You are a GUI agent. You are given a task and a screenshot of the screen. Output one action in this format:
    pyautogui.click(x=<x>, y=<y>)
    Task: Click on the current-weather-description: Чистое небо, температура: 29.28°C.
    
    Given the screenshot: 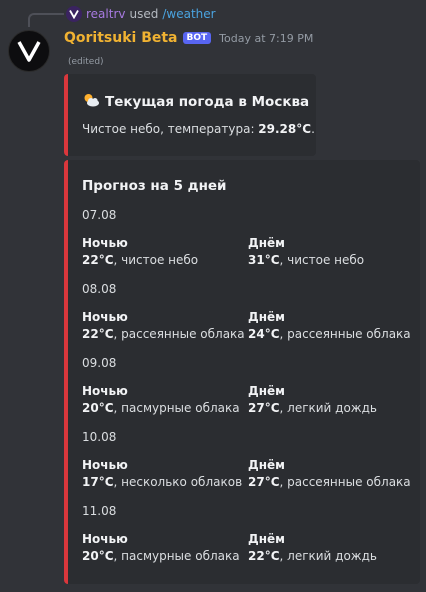 What is the action you would take?
    pyautogui.click(x=198, y=129)
    